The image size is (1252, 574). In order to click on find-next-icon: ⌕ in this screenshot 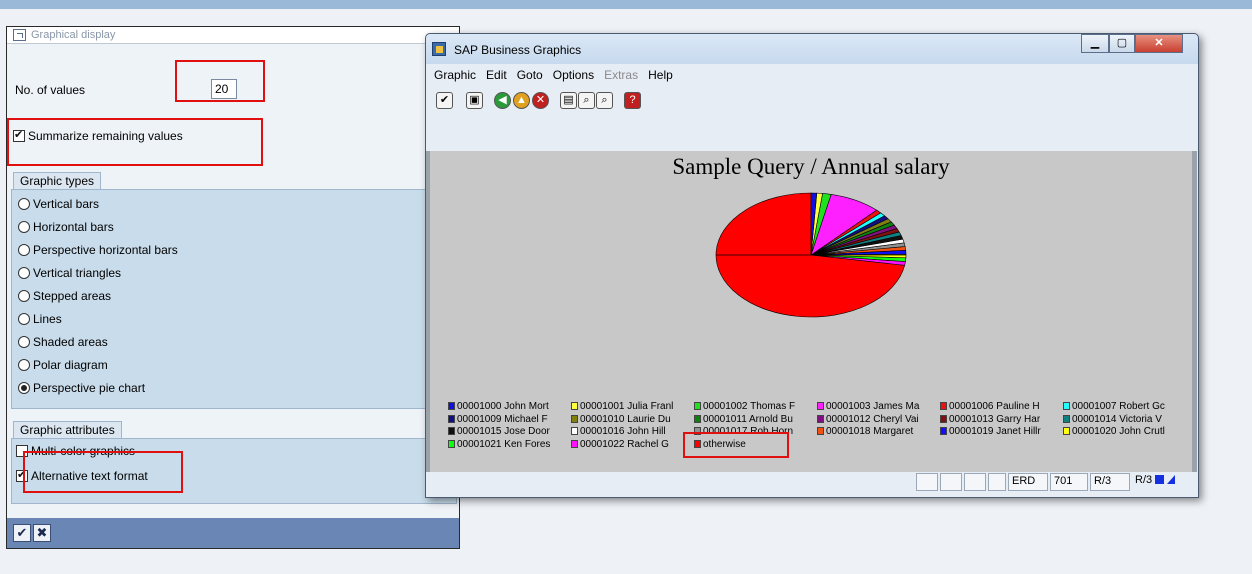, I will do `click(604, 100)`.